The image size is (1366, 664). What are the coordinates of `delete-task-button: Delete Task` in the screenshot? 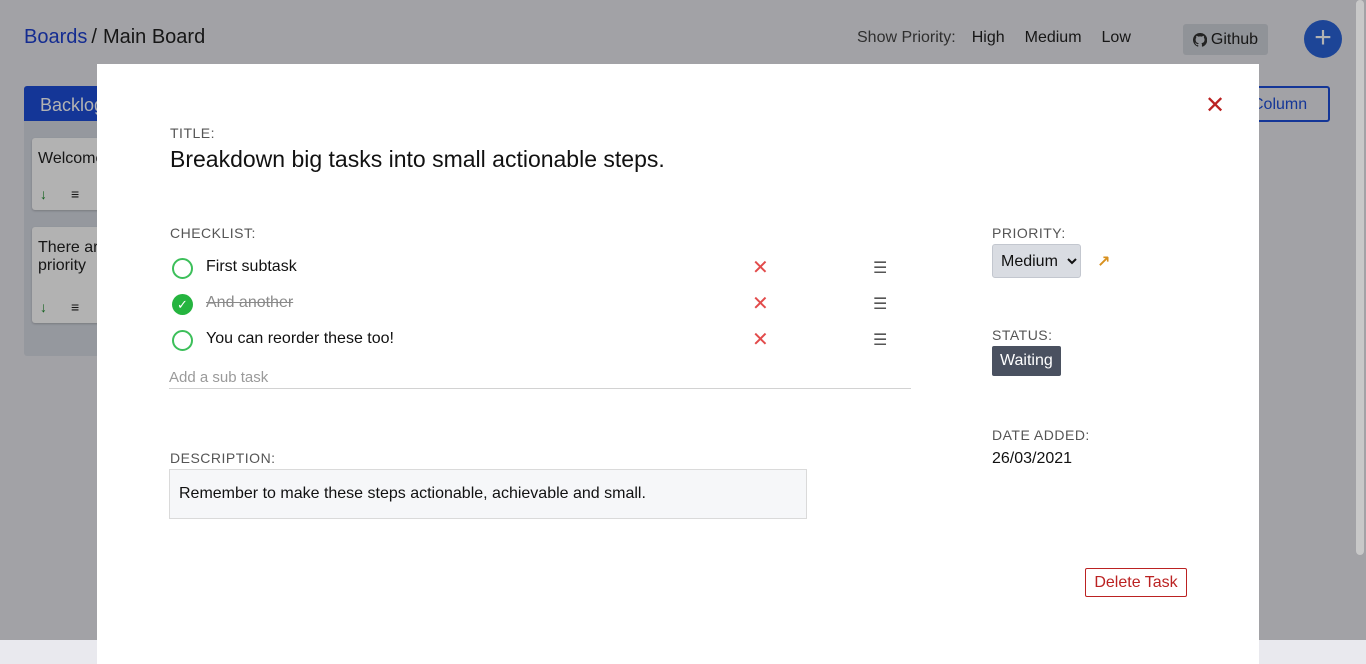 It's located at (1136, 582).